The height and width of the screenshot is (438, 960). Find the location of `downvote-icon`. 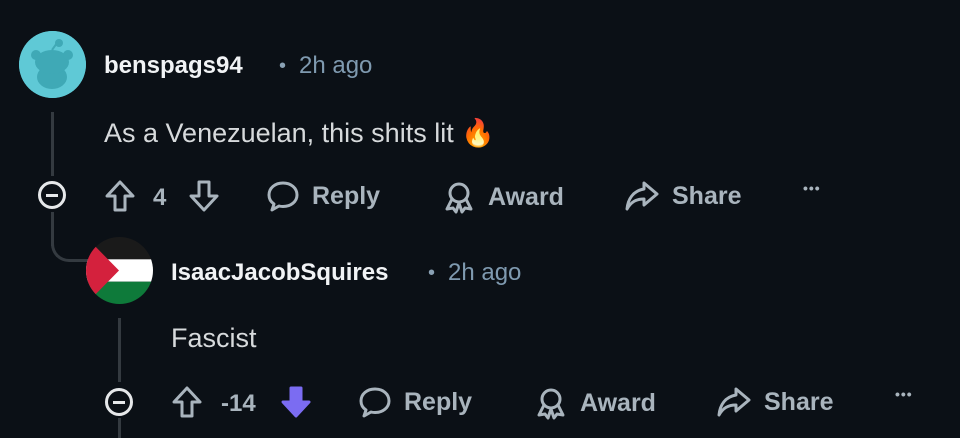

downvote-icon is located at coordinates (204, 198).